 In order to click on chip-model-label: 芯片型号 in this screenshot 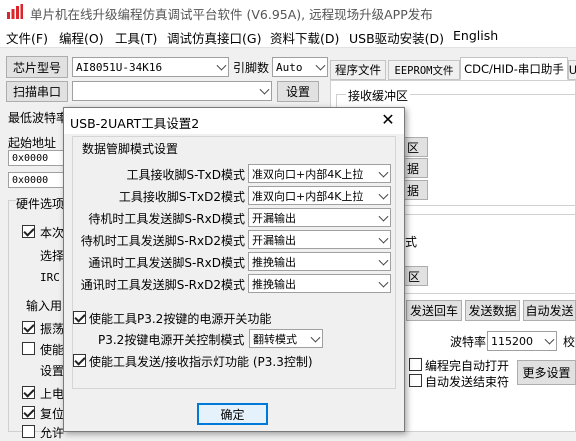, I will do `click(37, 67)`.